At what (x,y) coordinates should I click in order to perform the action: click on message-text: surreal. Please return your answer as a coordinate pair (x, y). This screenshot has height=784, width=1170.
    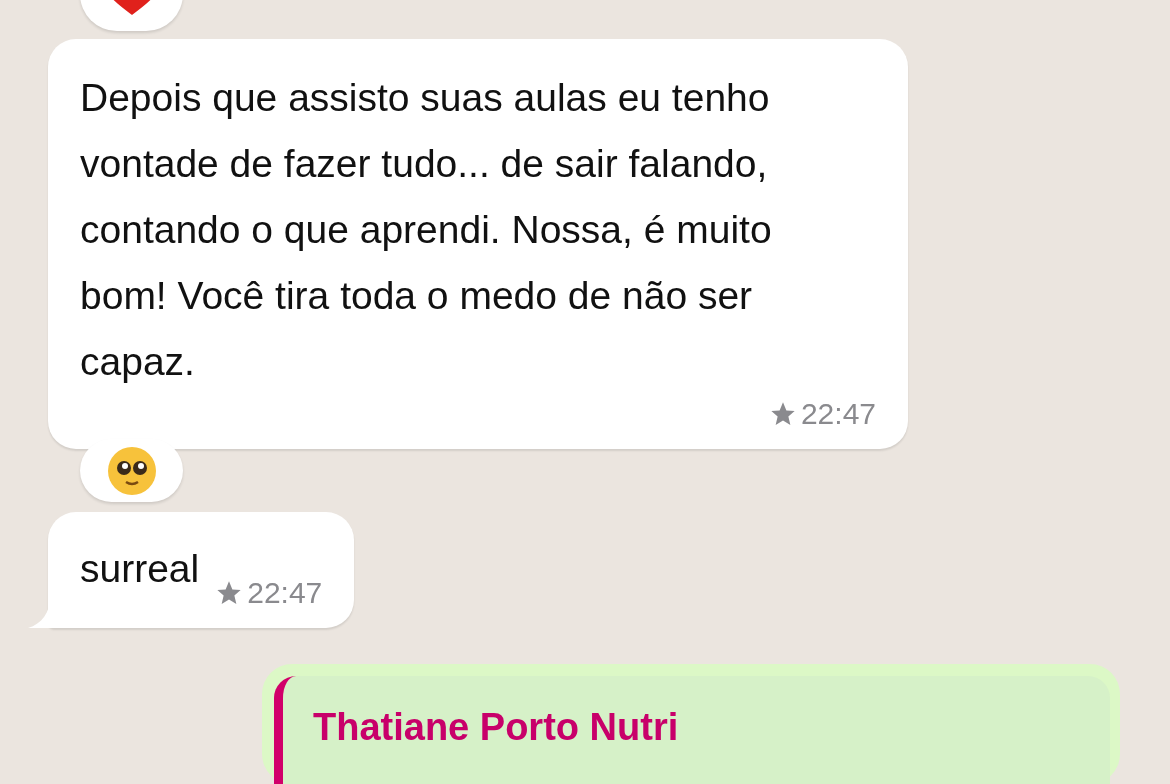
    Looking at the image, I should click on (140, 569).